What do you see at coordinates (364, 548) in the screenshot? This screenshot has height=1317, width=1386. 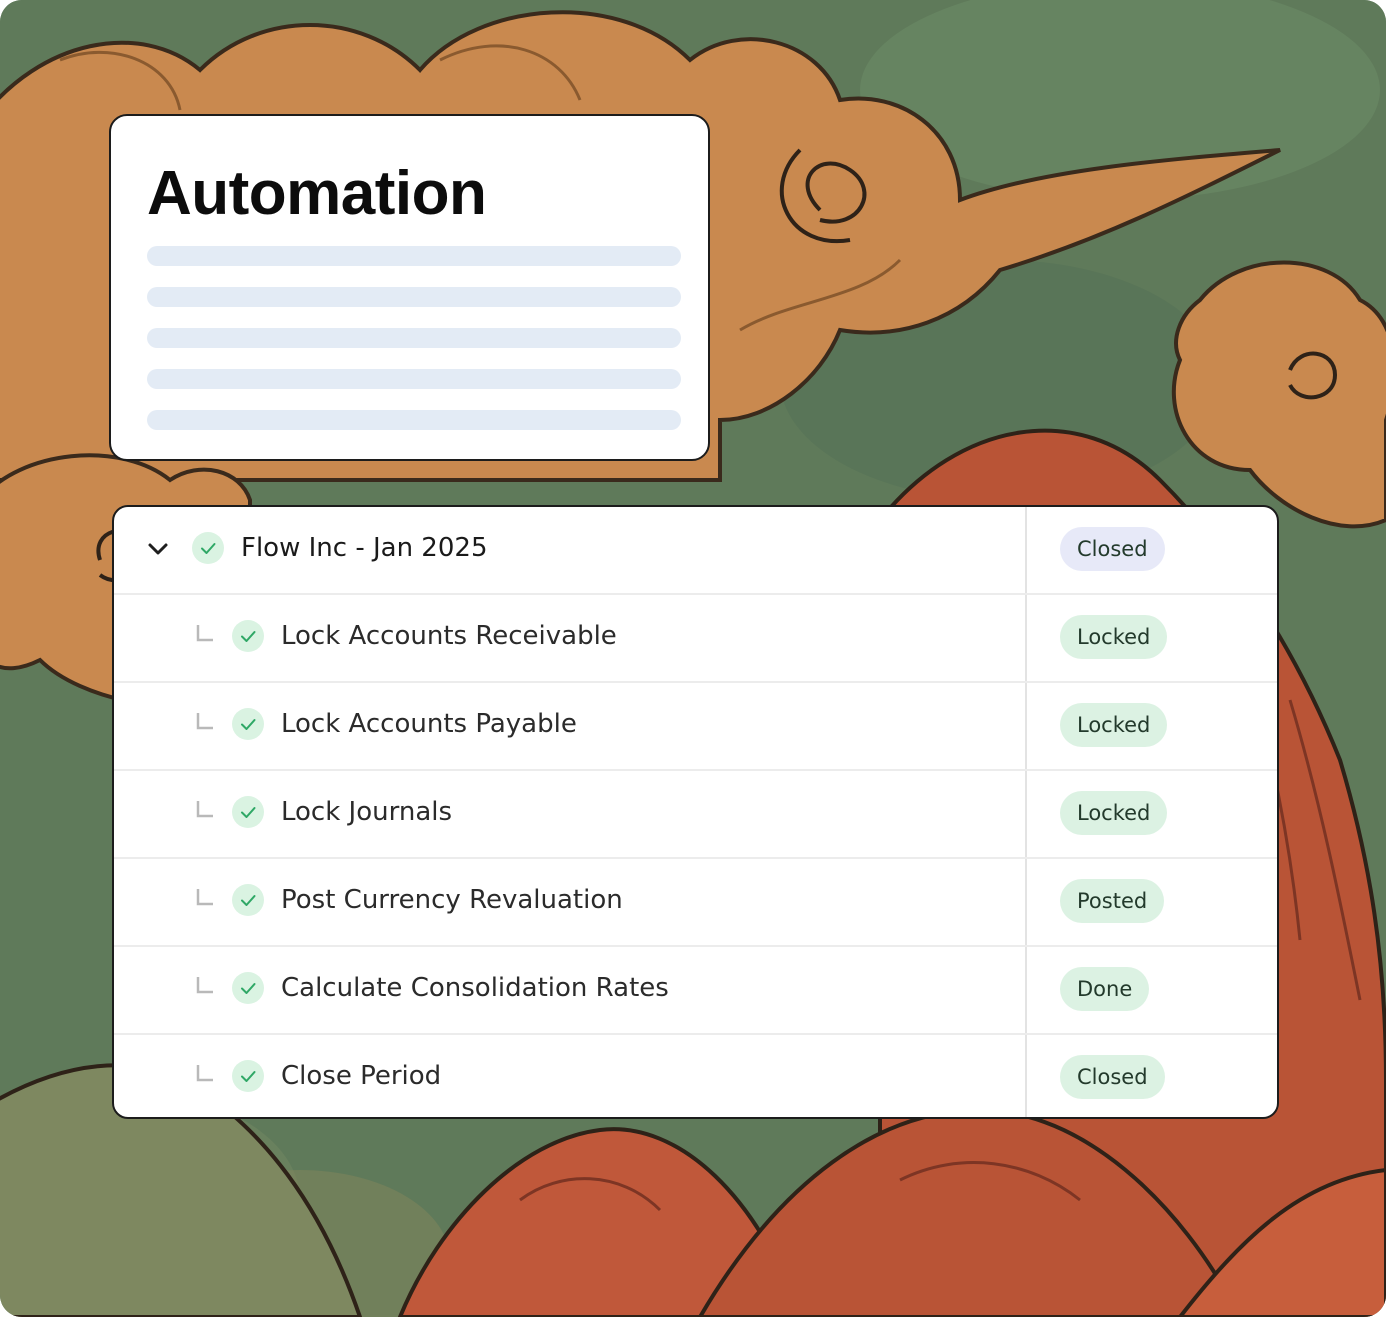 I see `parent-task-label: Flow Inc - Jan 2025` at bounding box center [364, 548].